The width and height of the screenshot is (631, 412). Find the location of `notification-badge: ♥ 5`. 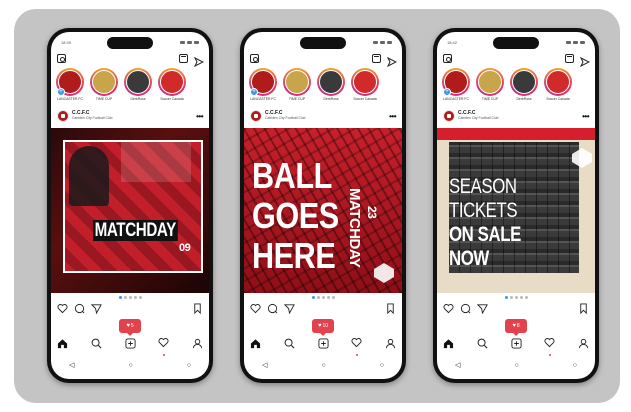

notification-badge: ♥ 5 is located at coordinates (130, 327).